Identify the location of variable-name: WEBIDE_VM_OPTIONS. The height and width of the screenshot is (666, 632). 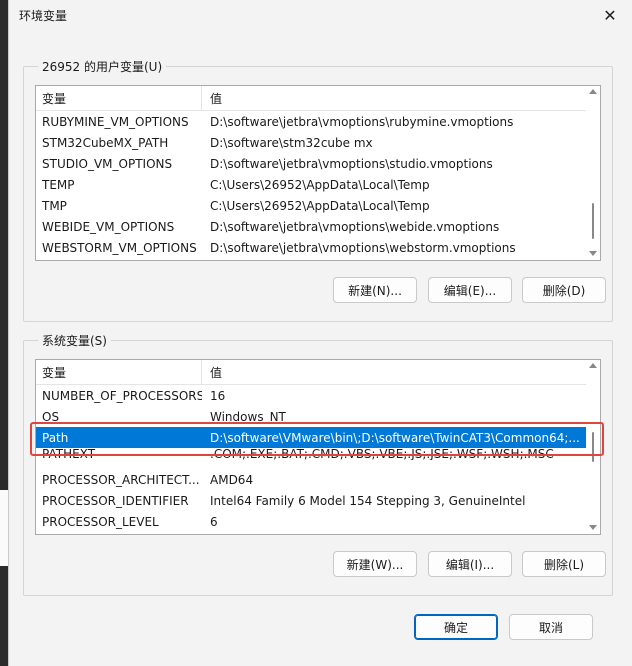
(108, 226).